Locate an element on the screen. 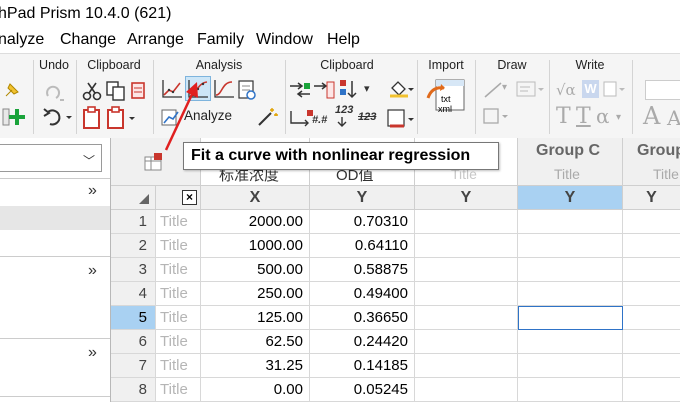  font-size-box is located at coordinates (662, 90).